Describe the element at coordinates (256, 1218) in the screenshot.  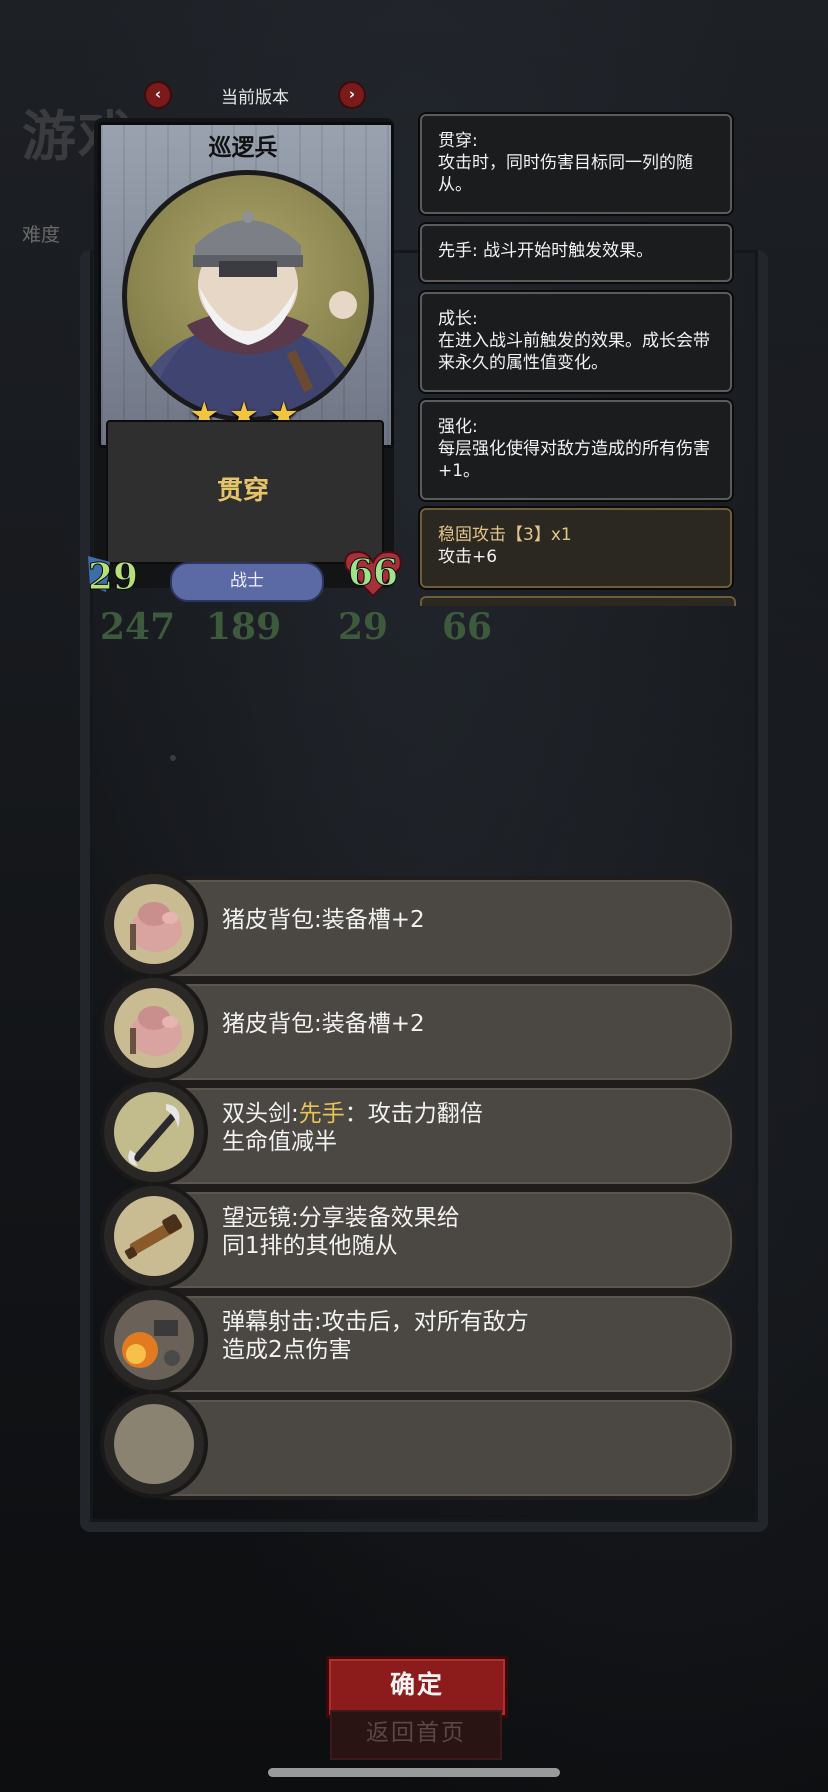
I see `item-name: 望远镜` at that location.